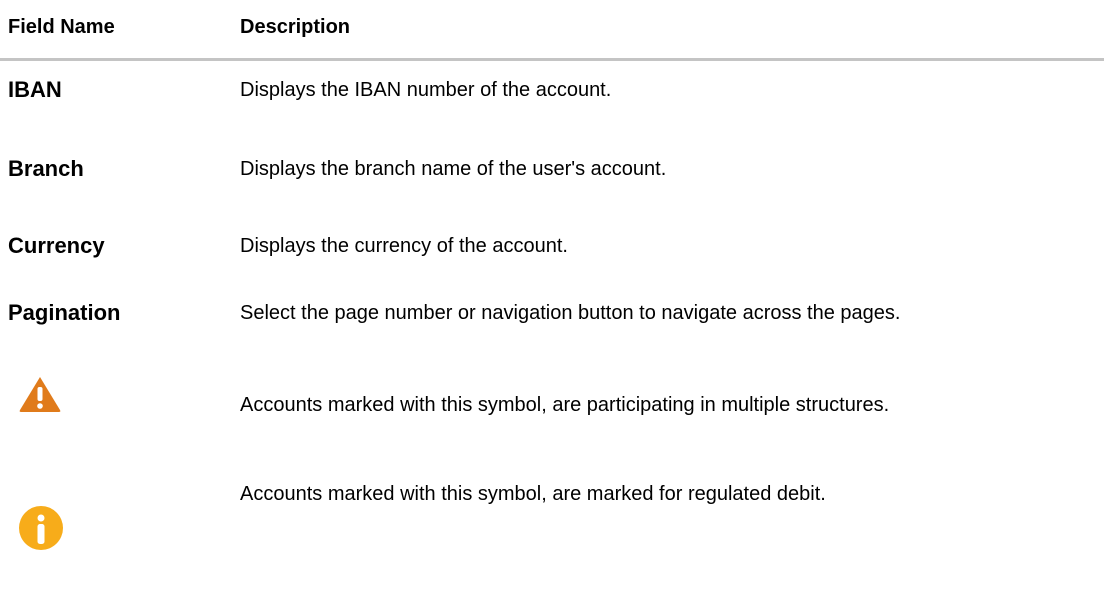 The height and width of the screenshot is (616, 1104). I want to click on field-name-currency: Currency, so click(56, 245).